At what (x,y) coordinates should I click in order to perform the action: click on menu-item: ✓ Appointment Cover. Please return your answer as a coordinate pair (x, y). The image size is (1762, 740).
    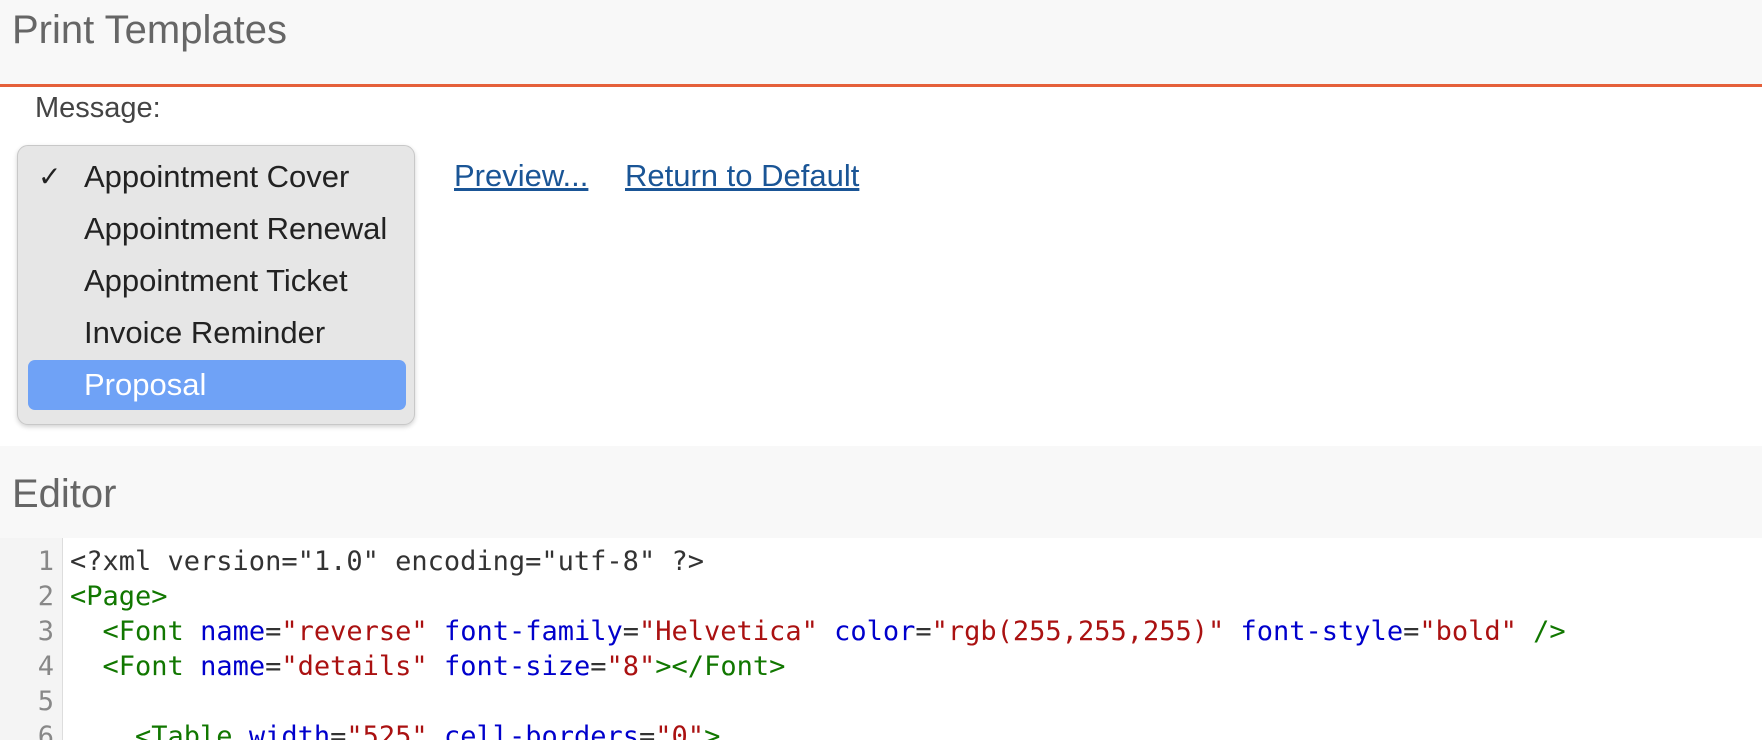
    Looking at the image, I should click on (217, 177).